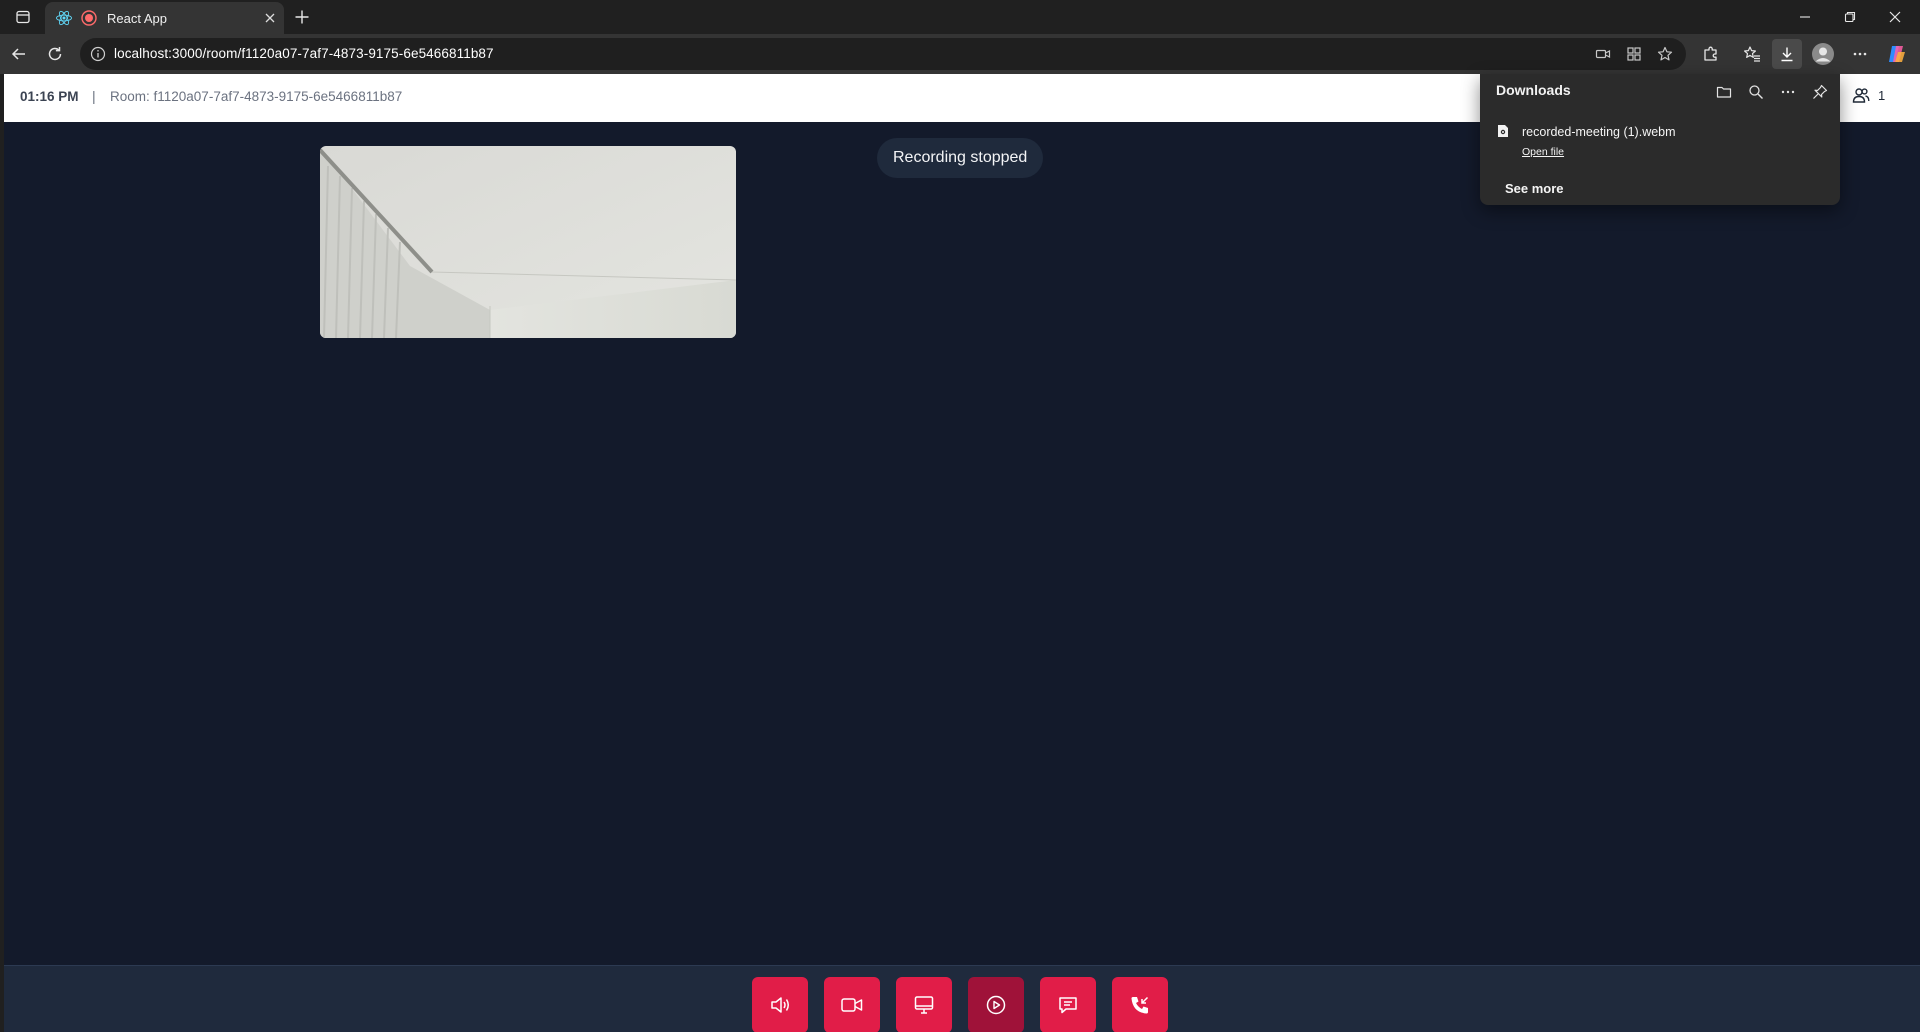 This screenshot has height=1032, width=1920. Describe the element at coordinates (1865, 95) in the screenshot. I see `users-icon` at that location.